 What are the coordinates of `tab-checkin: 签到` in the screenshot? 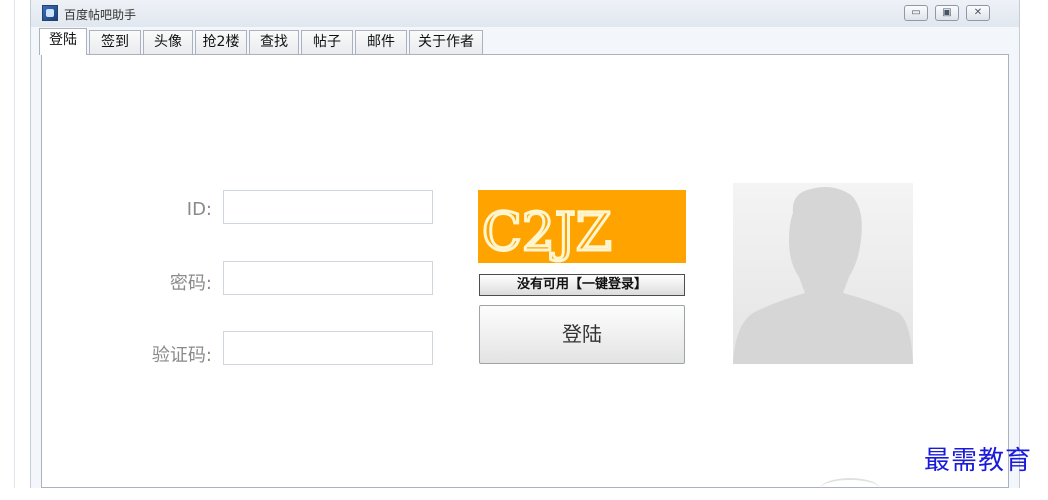 It's located at (115, 42).